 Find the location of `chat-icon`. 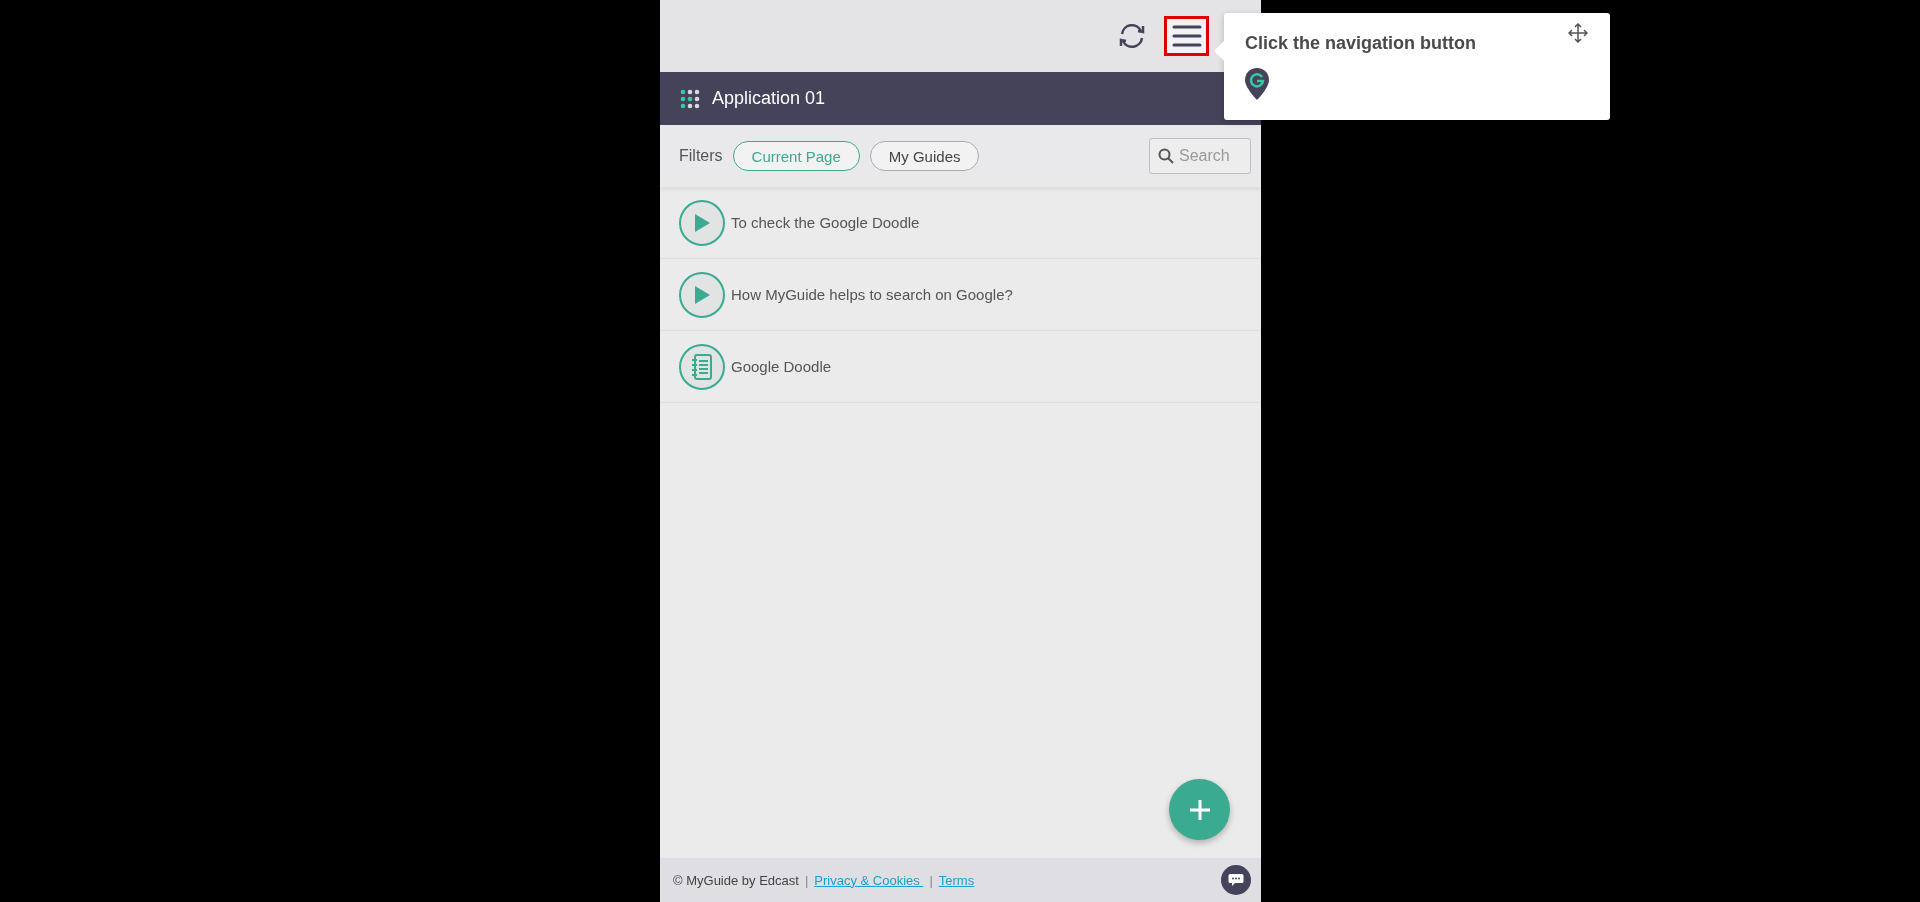

chat-icon is located at coordinates (1236, 880).